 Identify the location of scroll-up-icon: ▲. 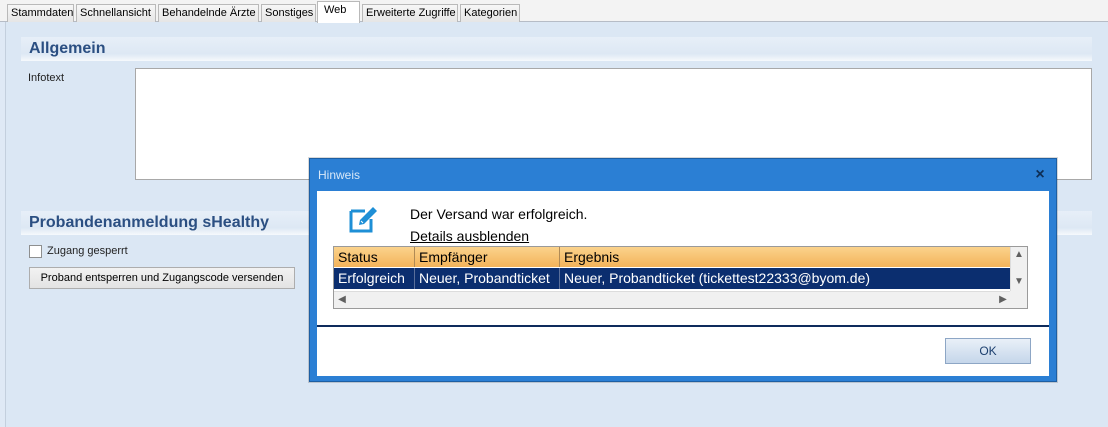
(1019, 255).